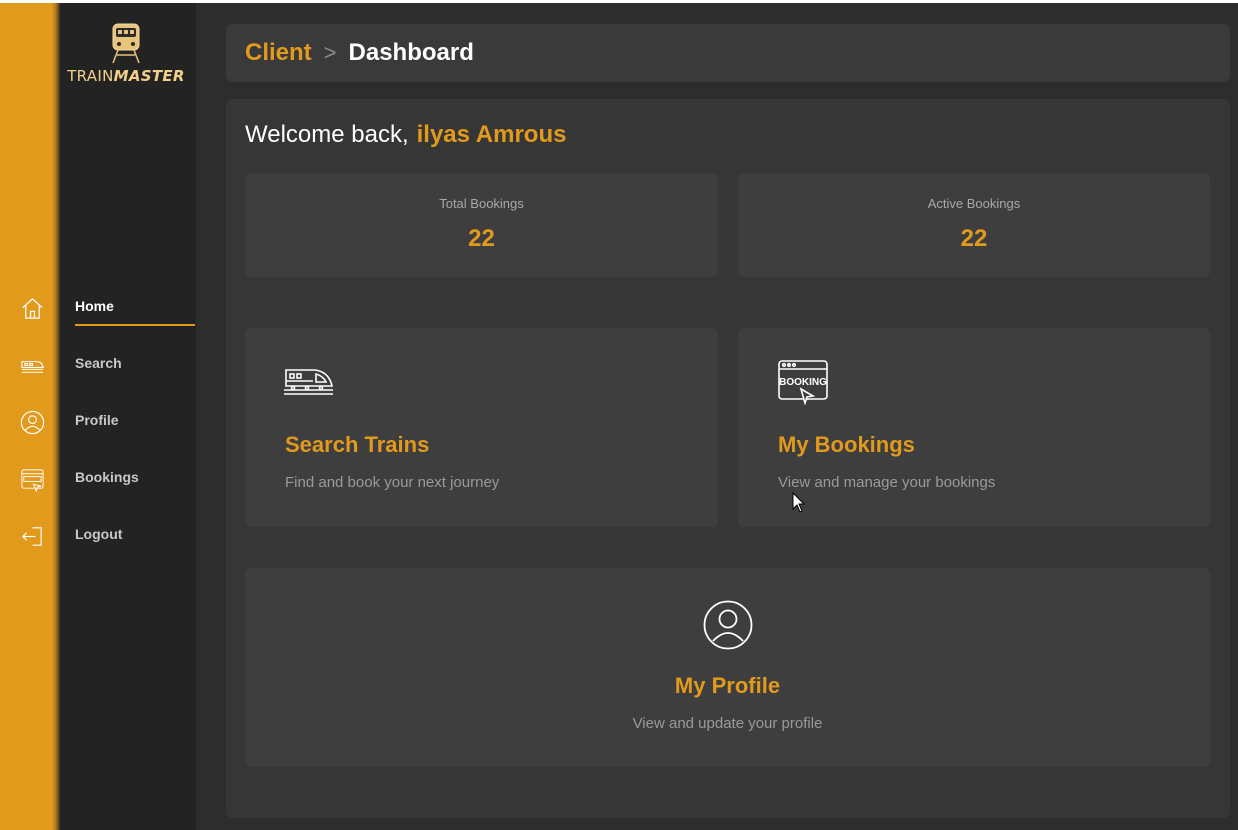 The image size is (1238, 830). I want to click on logo-text: TRAINMASTER, so click(126, 76).